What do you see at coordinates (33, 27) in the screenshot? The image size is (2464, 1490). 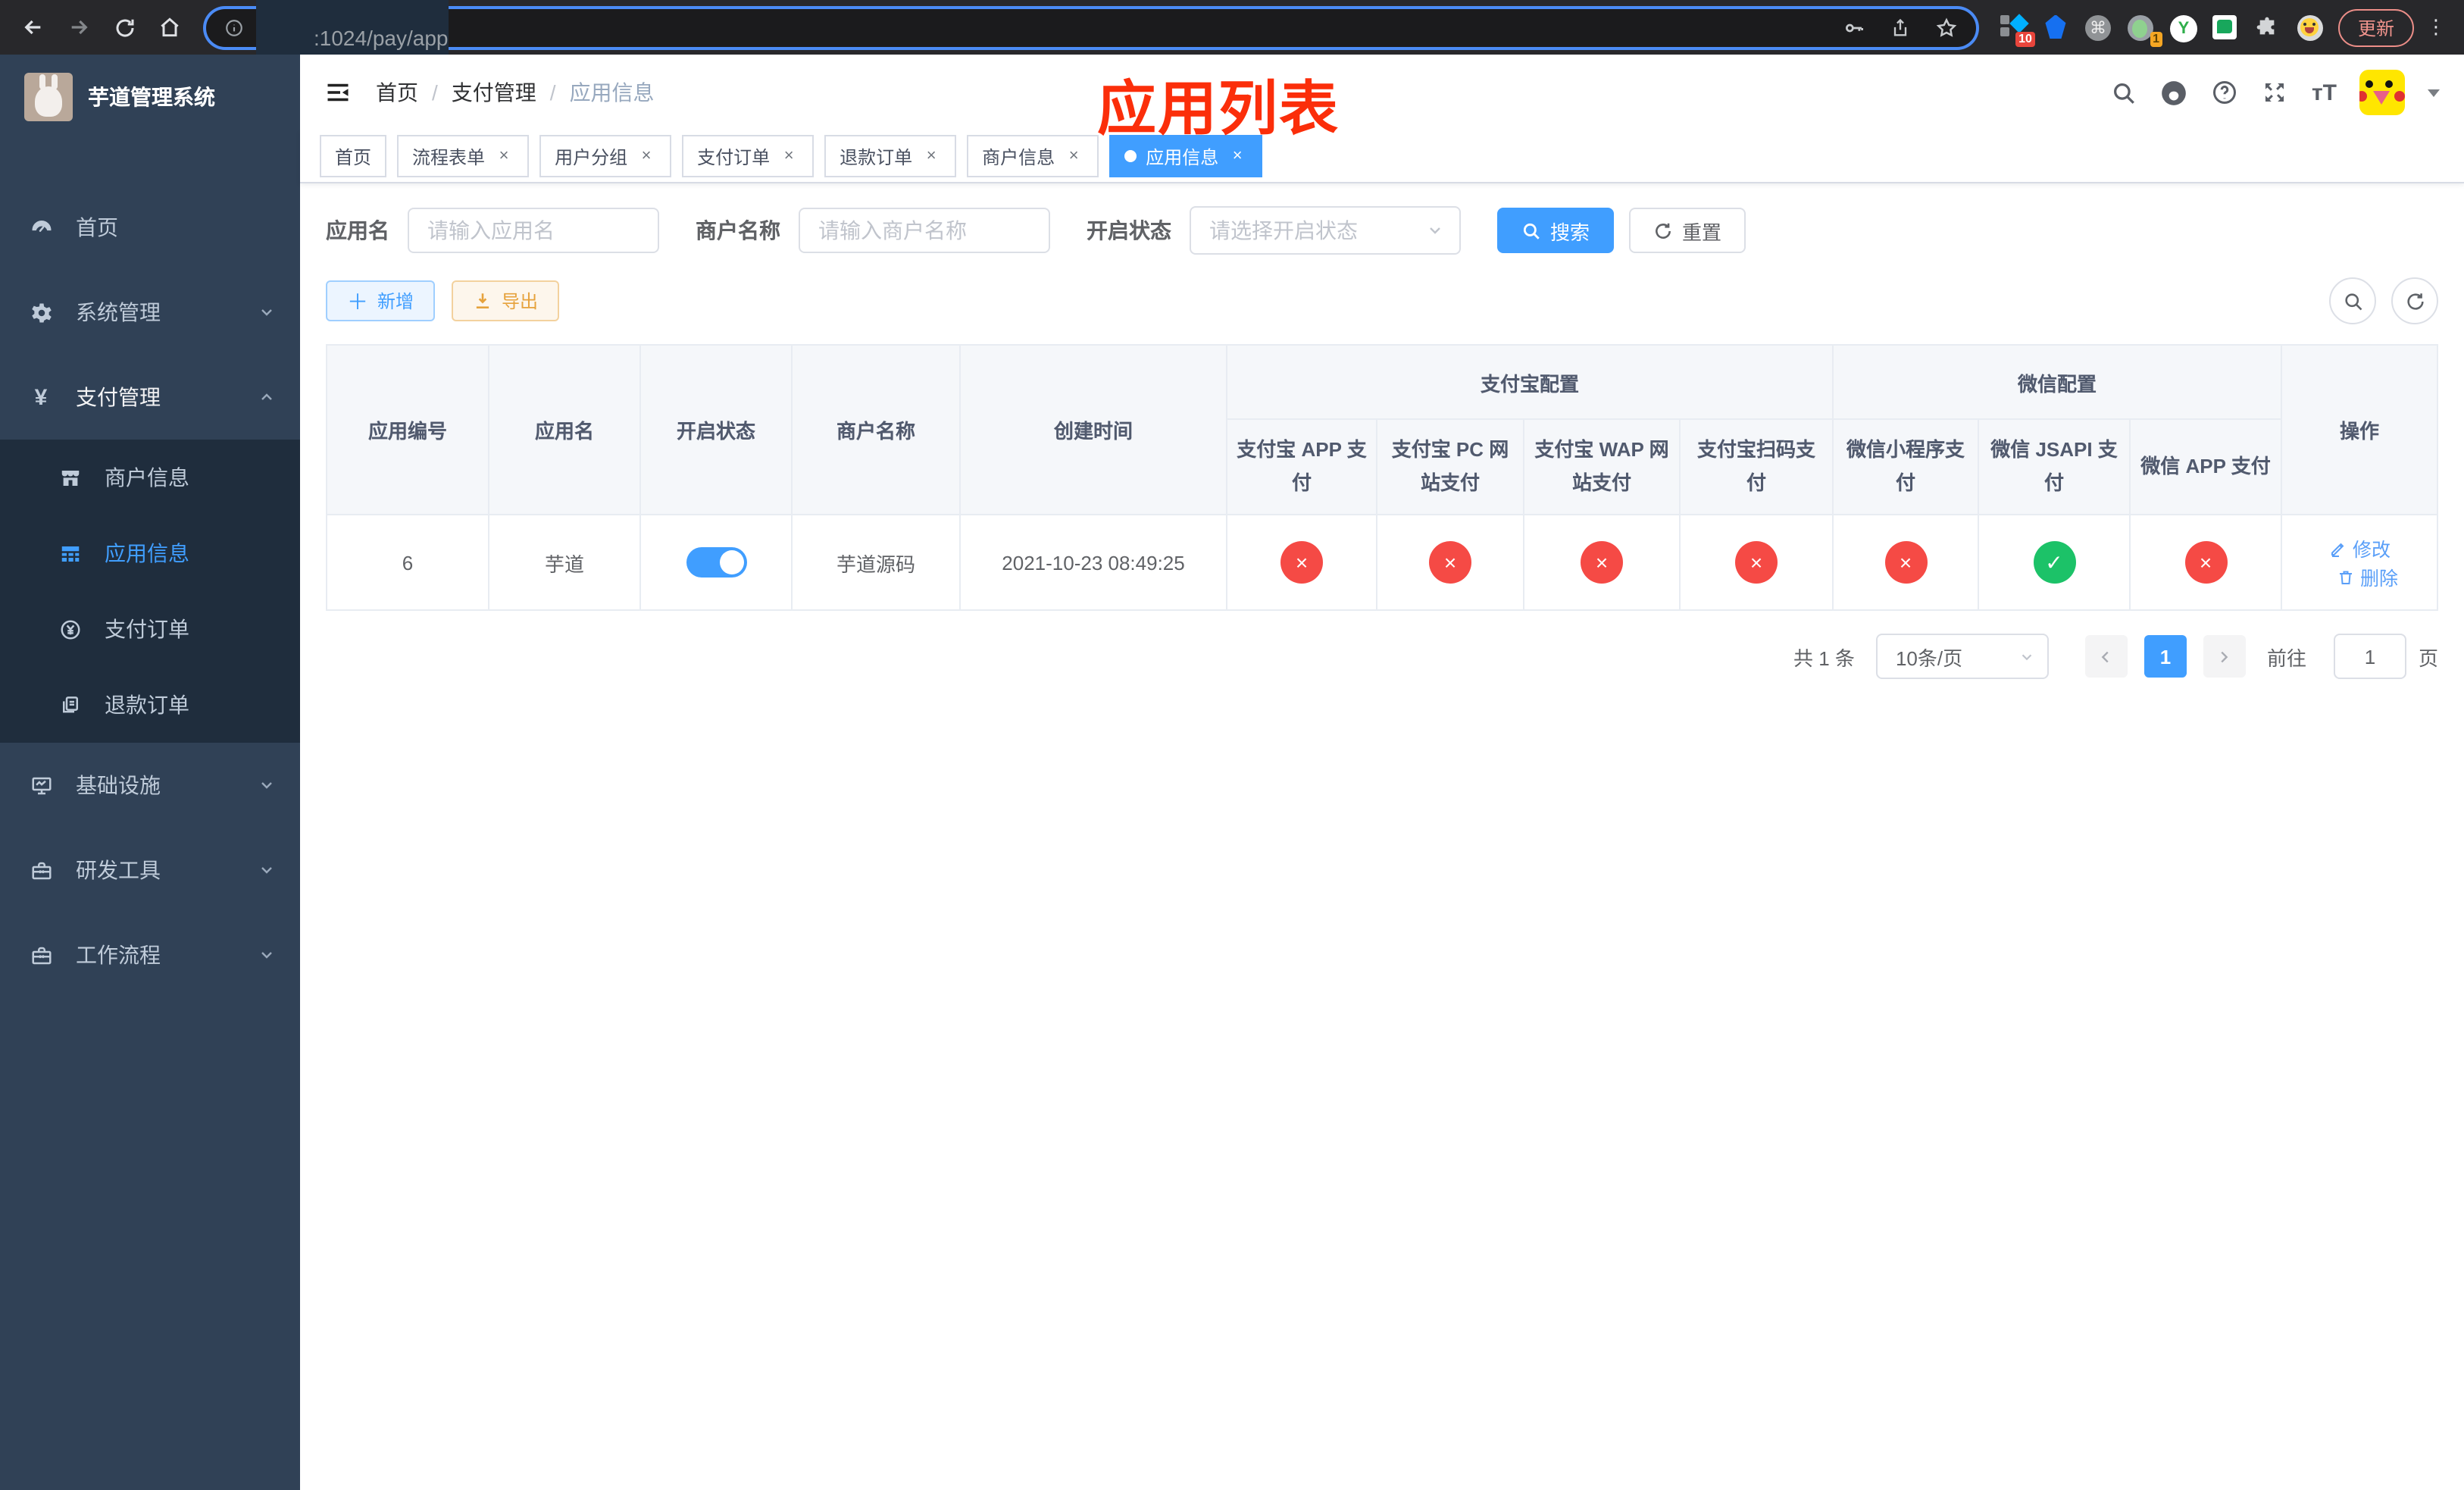 I see `back-icon` at bounding box center [33, 27].